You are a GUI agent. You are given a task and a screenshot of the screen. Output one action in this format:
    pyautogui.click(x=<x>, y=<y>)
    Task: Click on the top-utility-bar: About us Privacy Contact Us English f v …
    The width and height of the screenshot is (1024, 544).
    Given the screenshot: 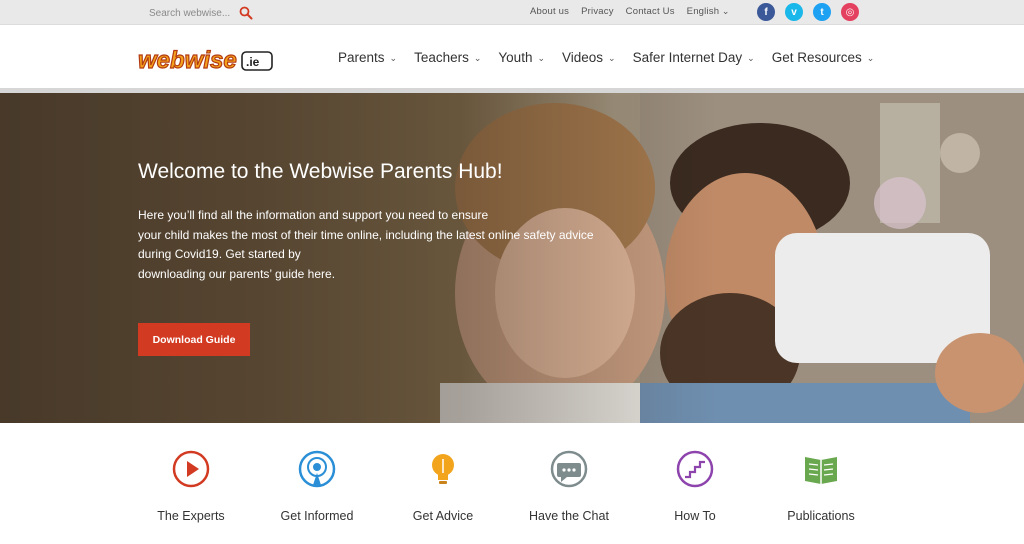 What is the action you would take?
    pyautogui.click(x=512, y=12)
    